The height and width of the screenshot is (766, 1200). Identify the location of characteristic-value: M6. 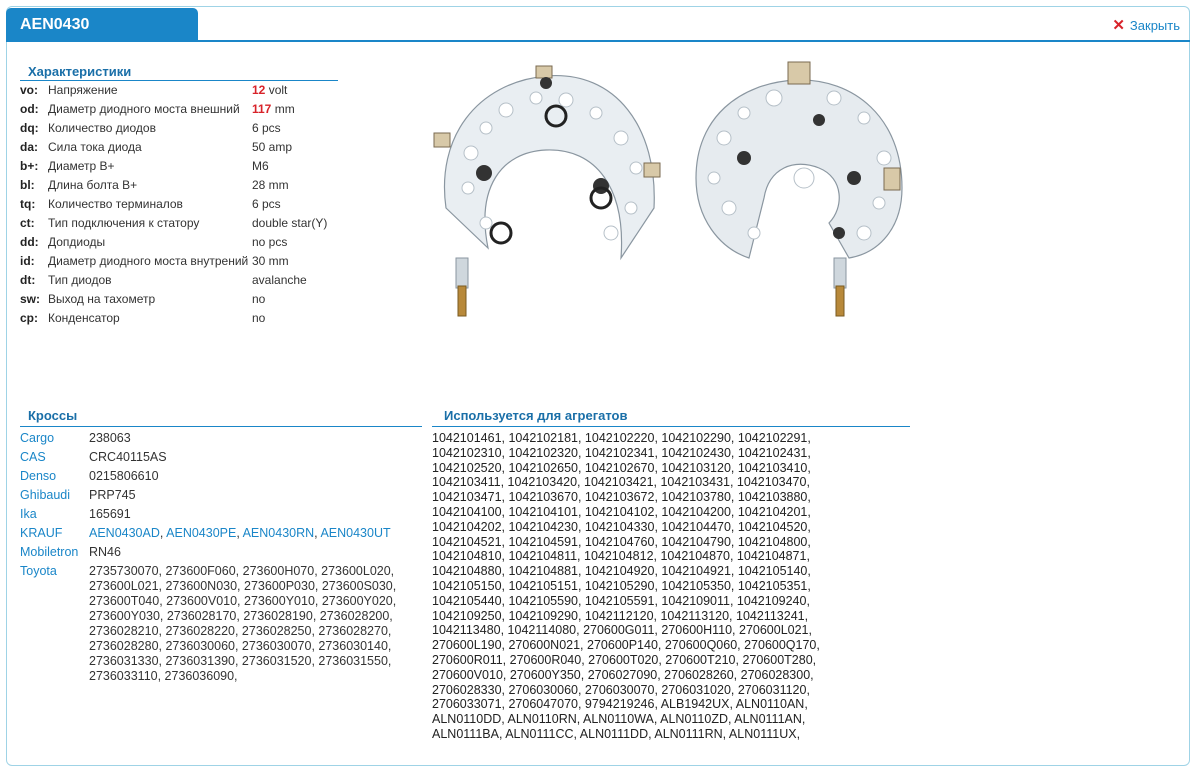
(260, 166).